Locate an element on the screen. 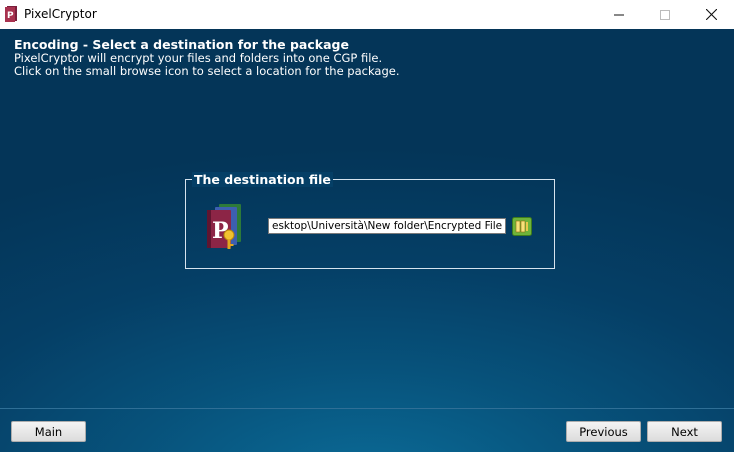  svg-text: P is located at coordinates (10, 16).